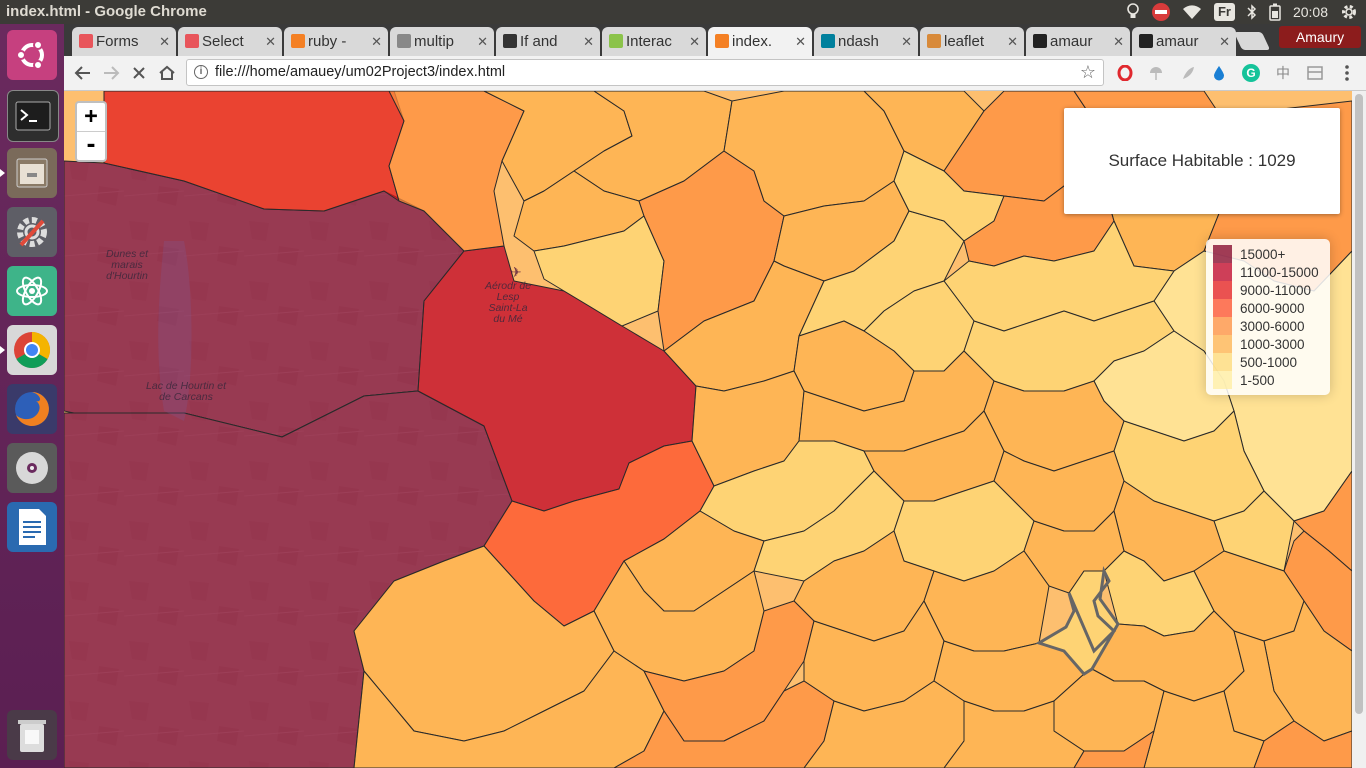  Describe the element at coordinates (858, 41) in the screenshot. I see `tab-label: ndash` at that location.